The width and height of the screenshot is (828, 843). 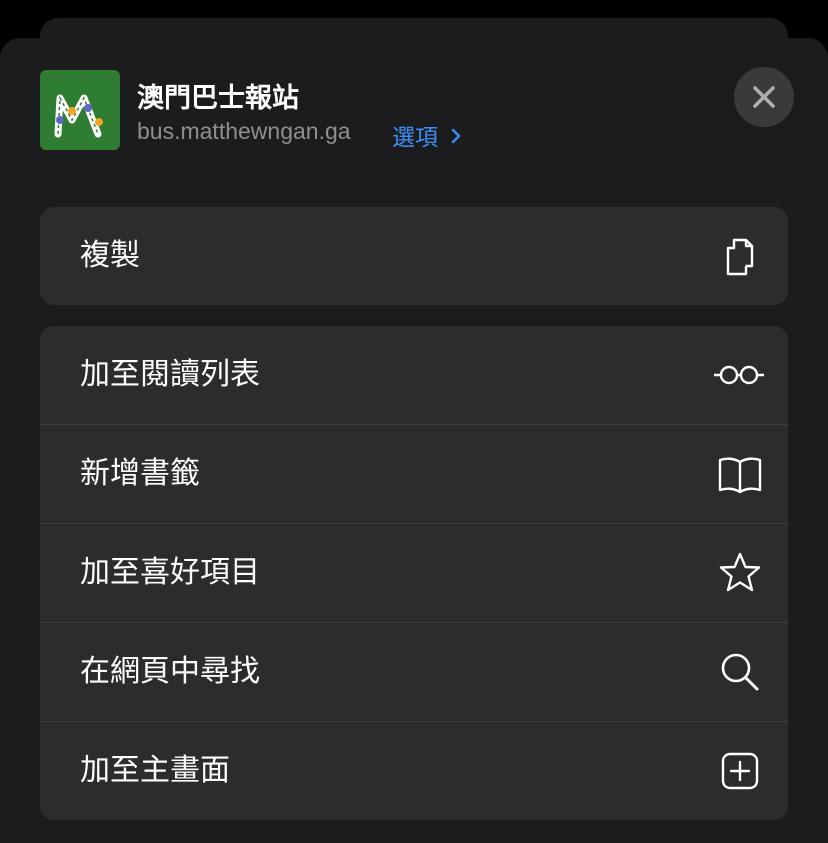 What do you see at coordinates (244, 131) in the screenshot?
I see `app-url: bus.matthewngan.ga` at bounding box center [244, 131].